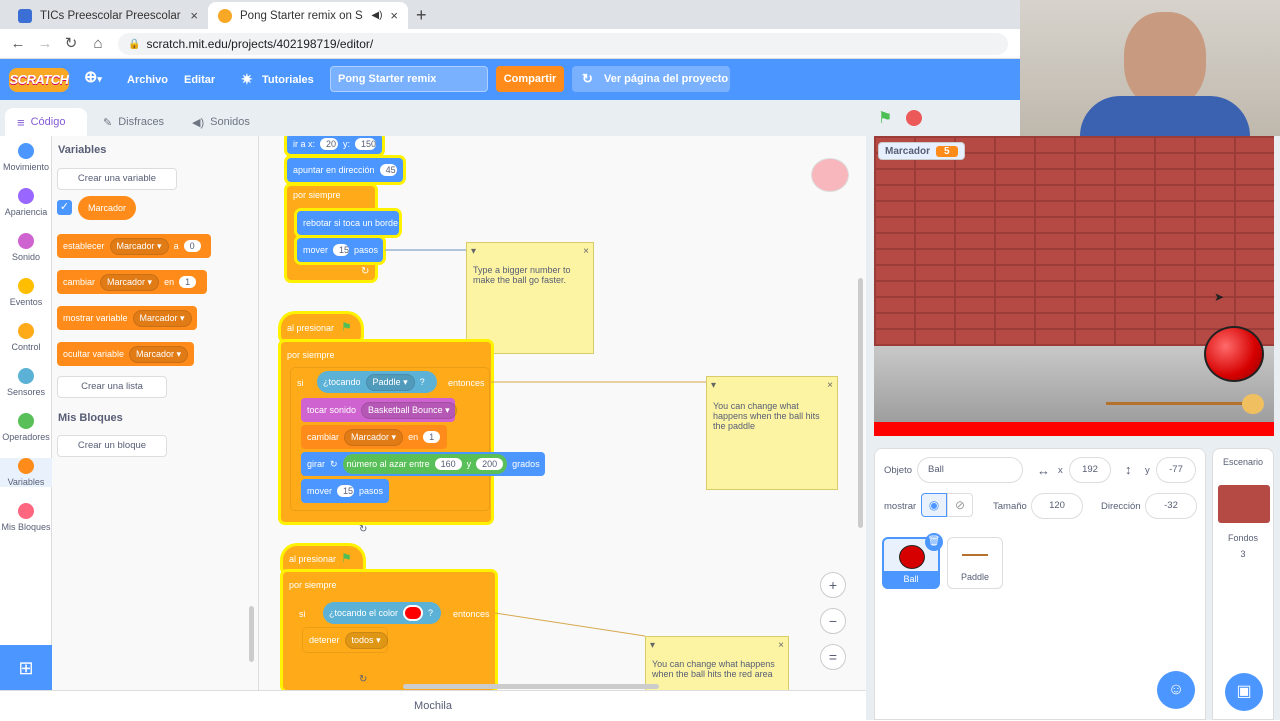 The image size is (1280, 721). What do you see at coordinates (885, 118) in the screenshot?
I see `green-flag-button: ⚑` at bounding box center [885, 118].